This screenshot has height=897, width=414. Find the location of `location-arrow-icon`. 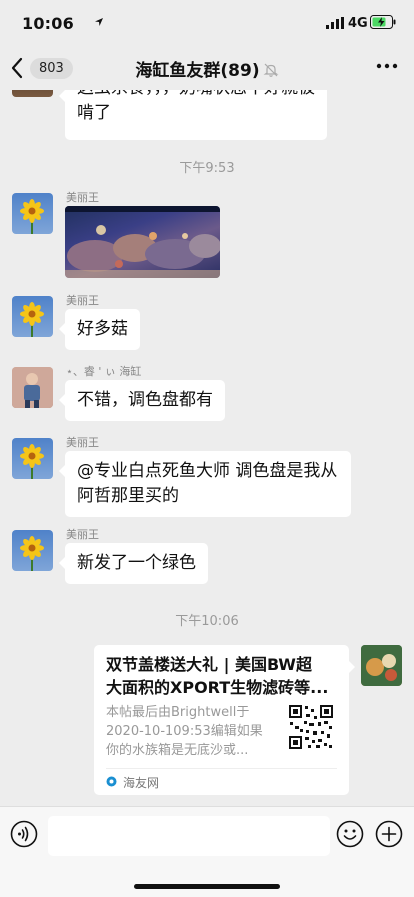

location-arrow-icon is located at coordinates (99, 22).